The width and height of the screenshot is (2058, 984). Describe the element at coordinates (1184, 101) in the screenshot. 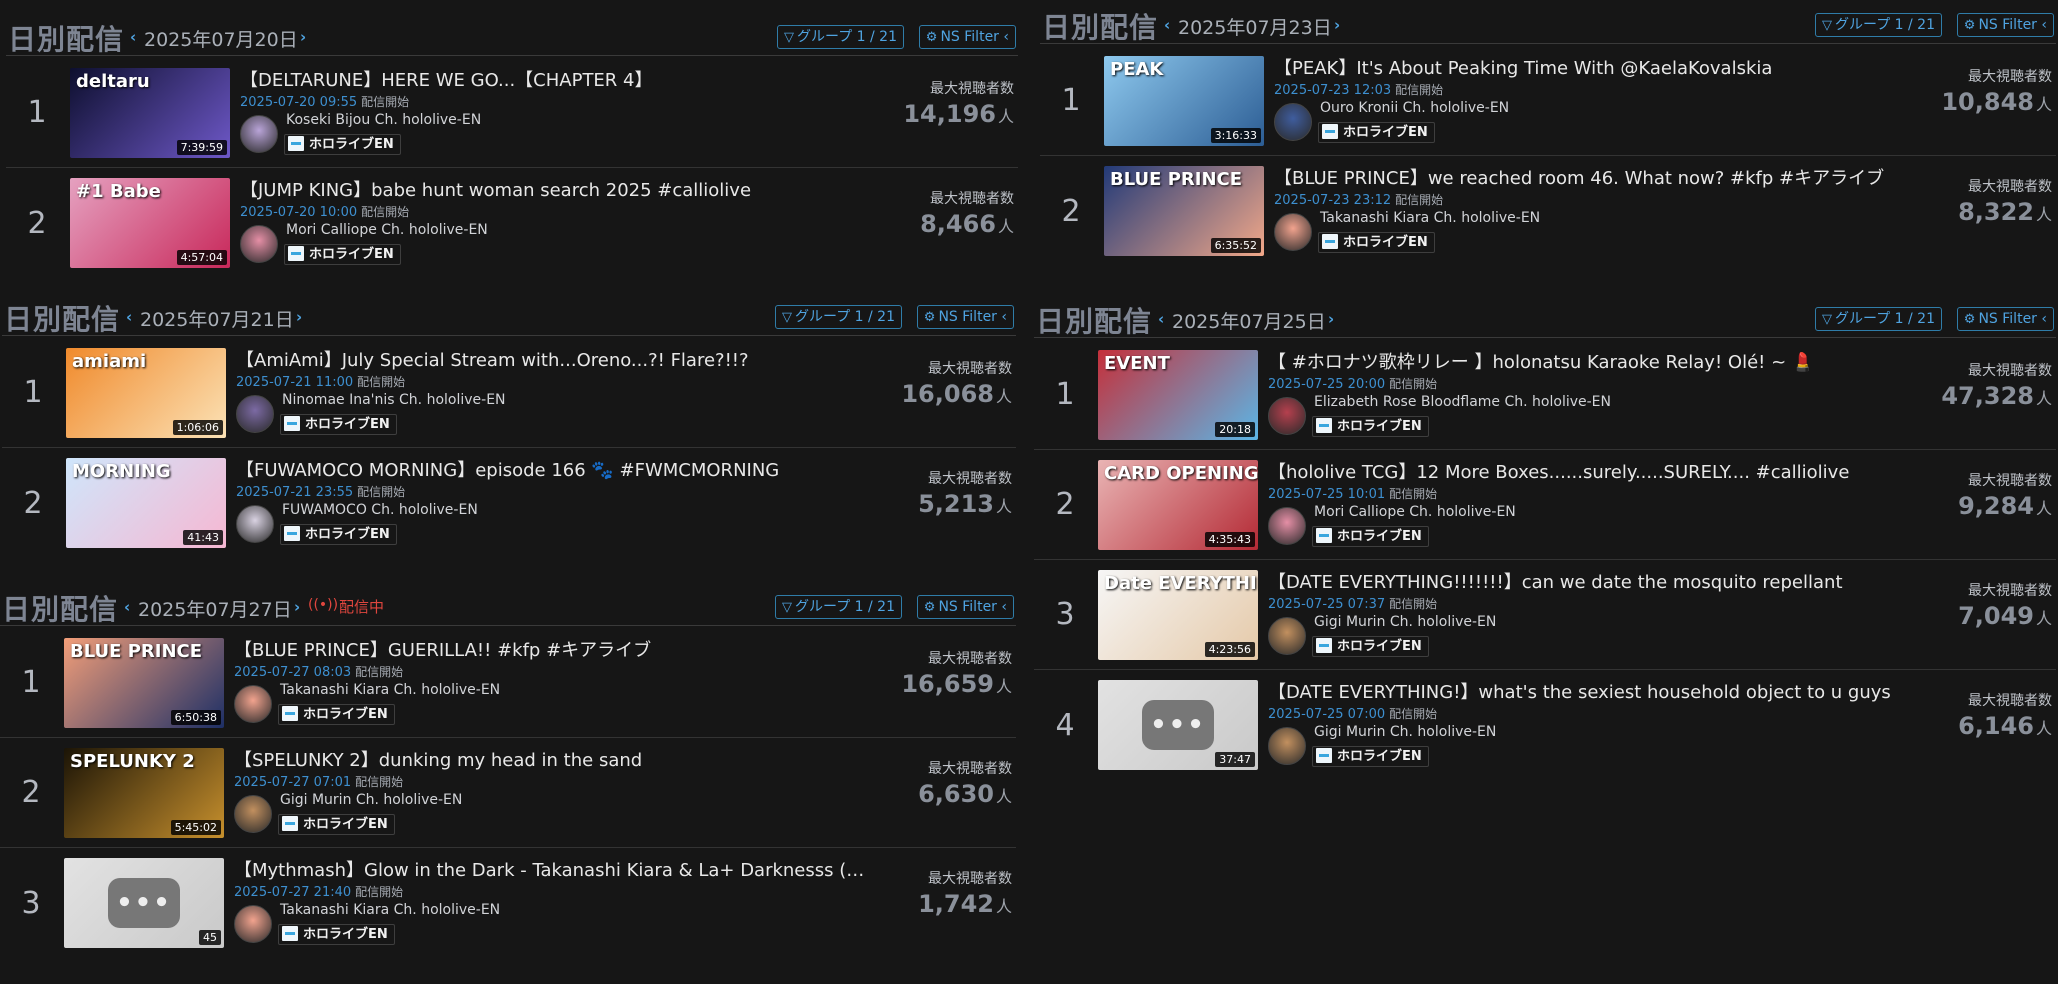

I see `video-thumbnail: PEAK 3:16:33` at that location.